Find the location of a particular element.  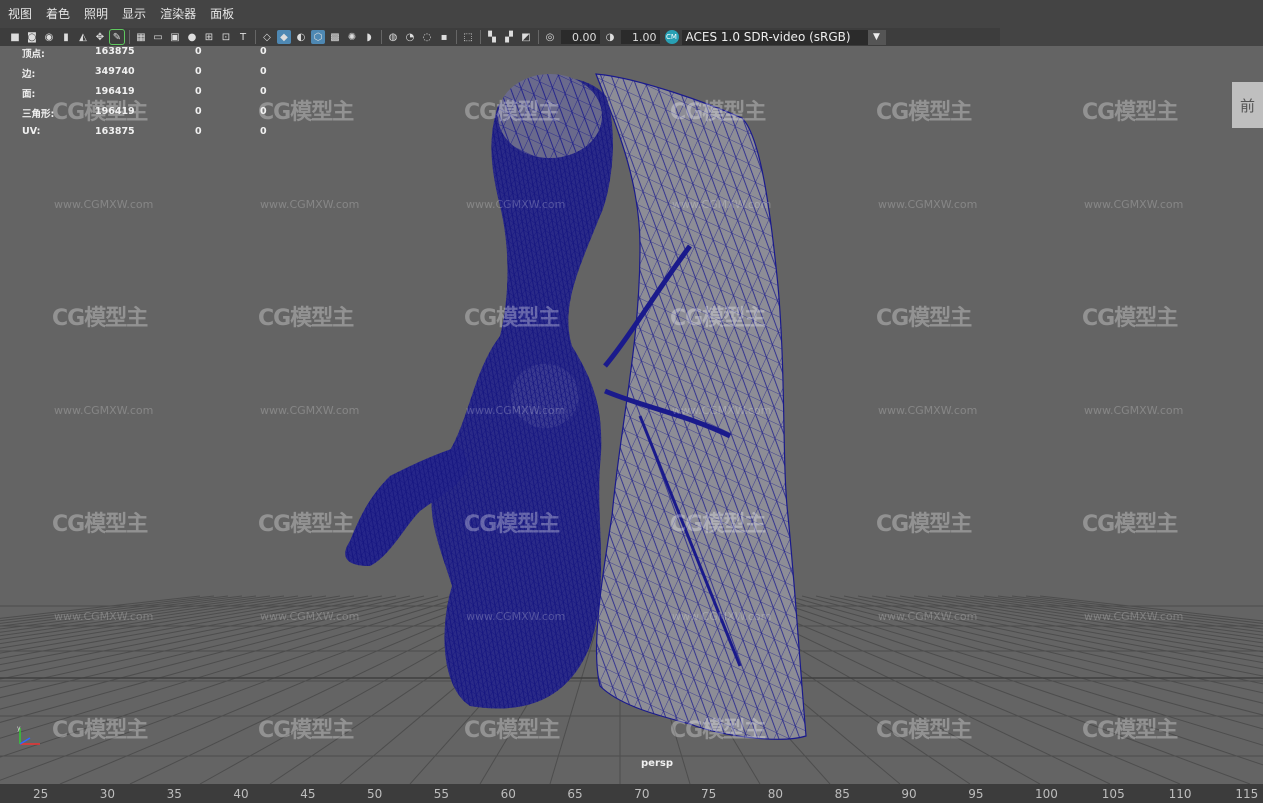

select-camera-icon: ■ is located at coordinates (15, 37).